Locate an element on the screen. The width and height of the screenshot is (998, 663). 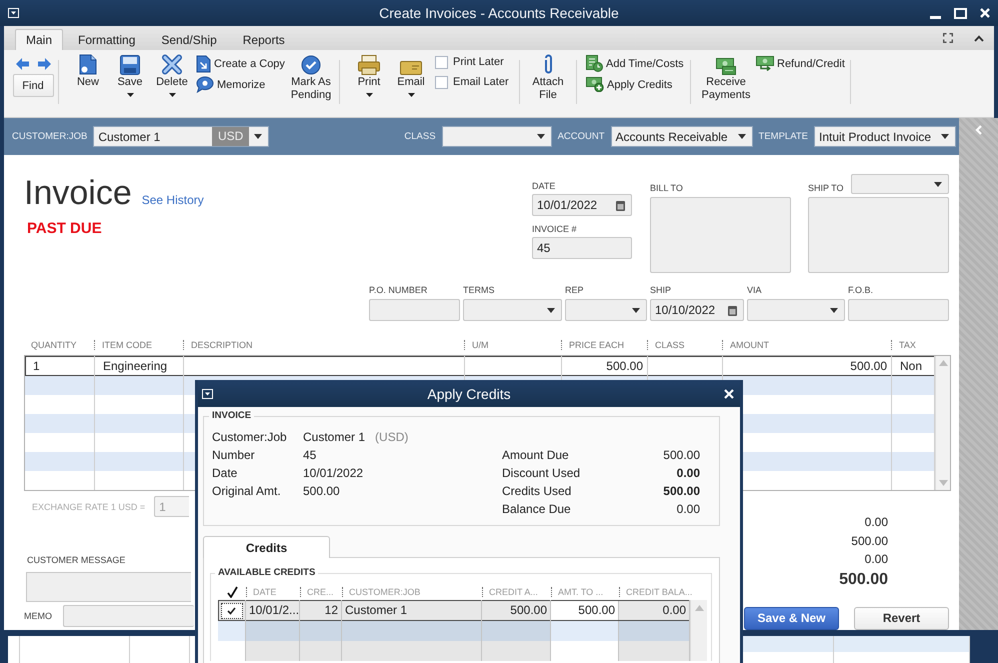
column-header: CUSTOMER:JOB is located at coordinates (412, 591).